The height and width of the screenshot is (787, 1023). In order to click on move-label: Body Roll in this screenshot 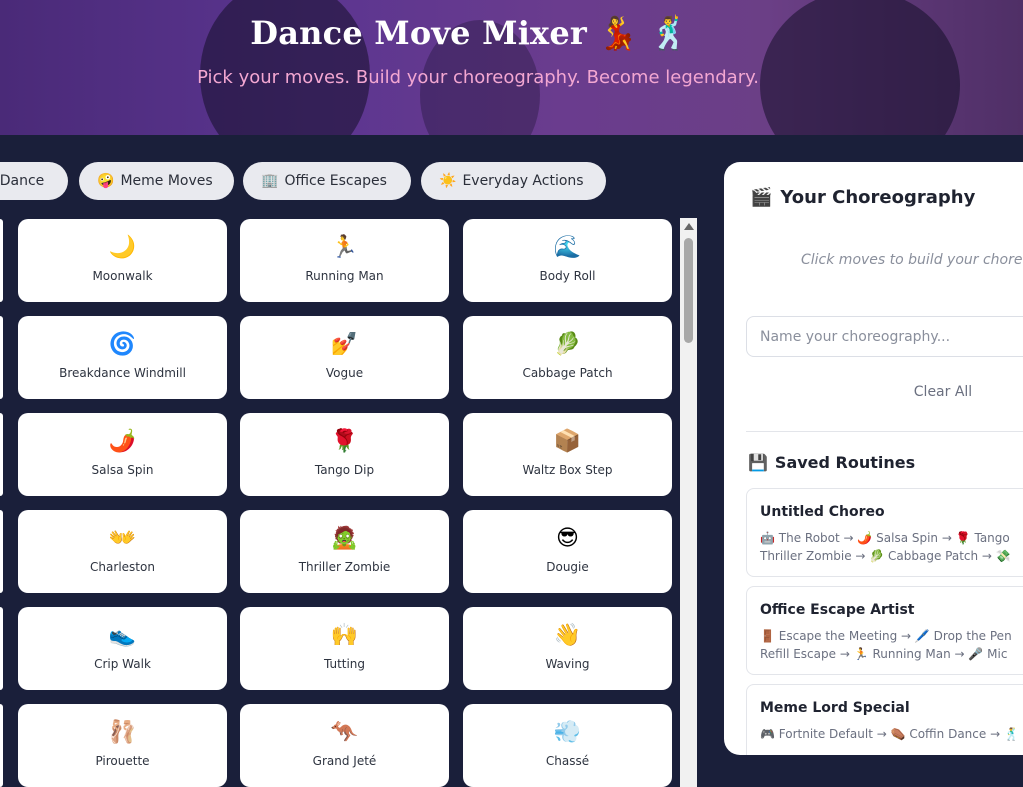, I will do `click(567, 276)`.